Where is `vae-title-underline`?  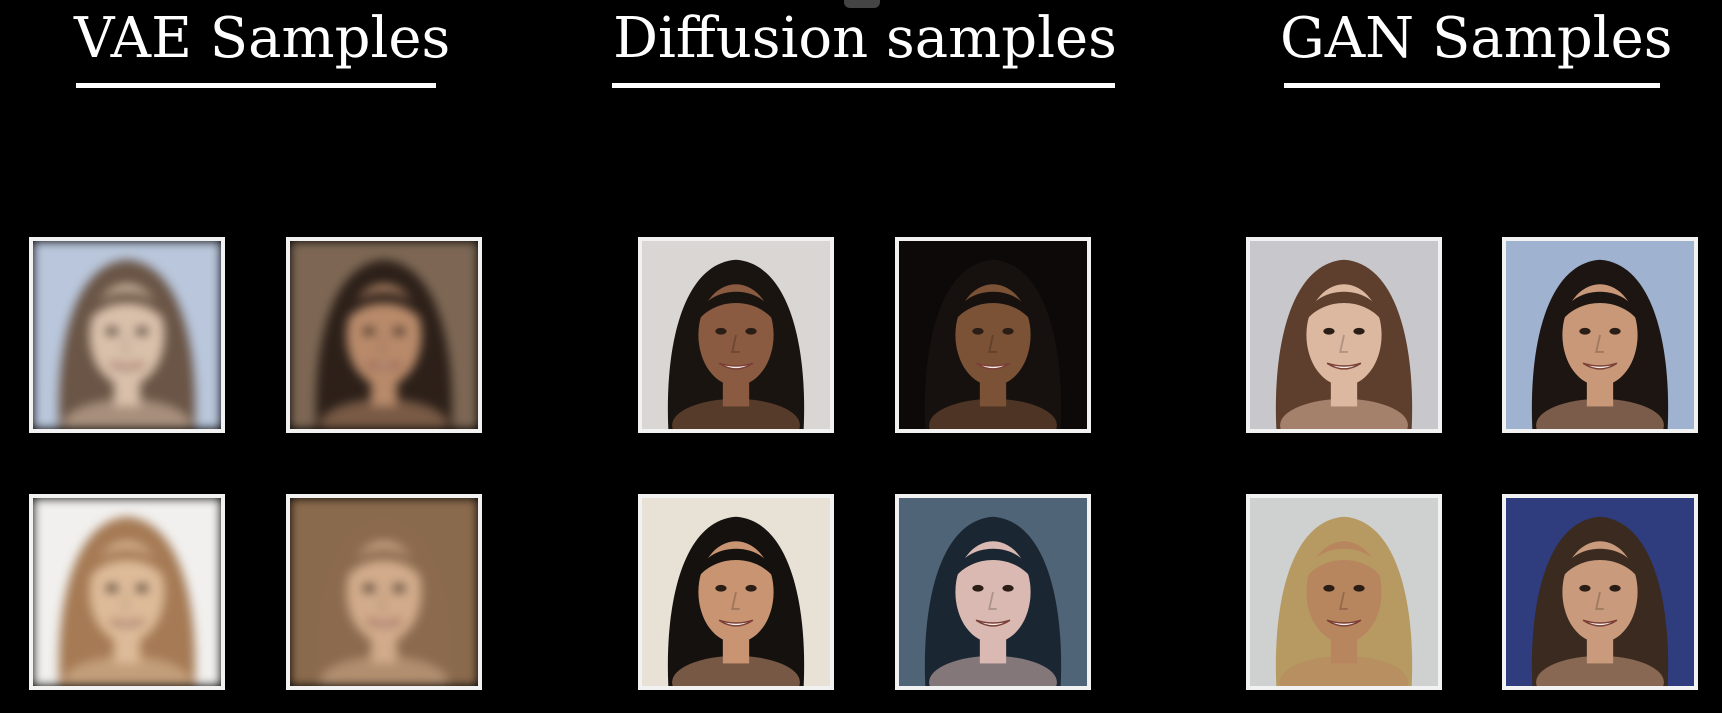
vae-title-underline is located at coordinates (256, 85).